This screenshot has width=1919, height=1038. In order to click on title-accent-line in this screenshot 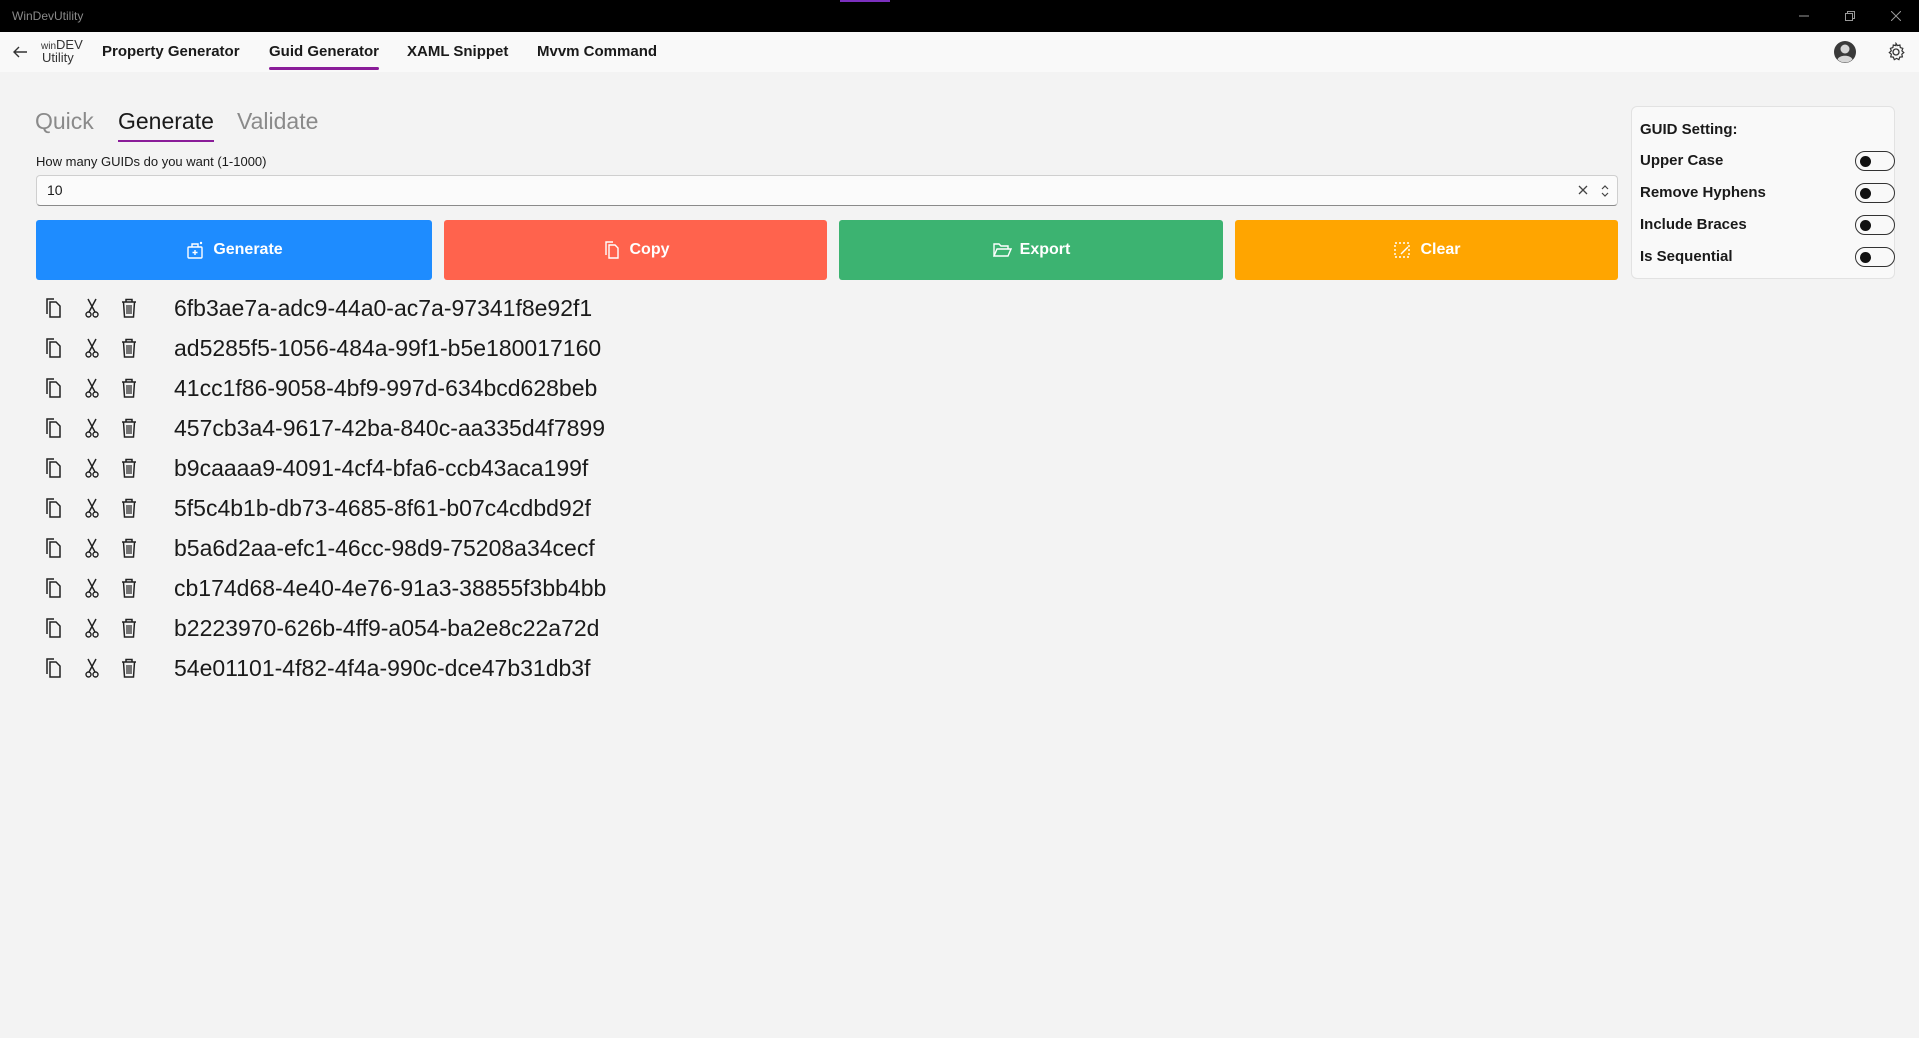, I will do `click(865, 1)`.